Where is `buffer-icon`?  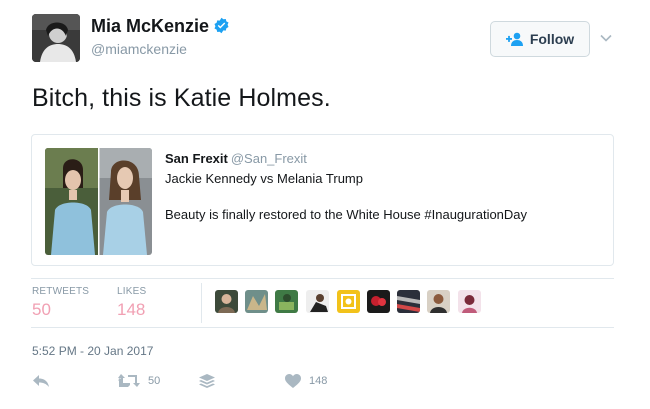
buffer-icon is located at coordinates (207, 381).